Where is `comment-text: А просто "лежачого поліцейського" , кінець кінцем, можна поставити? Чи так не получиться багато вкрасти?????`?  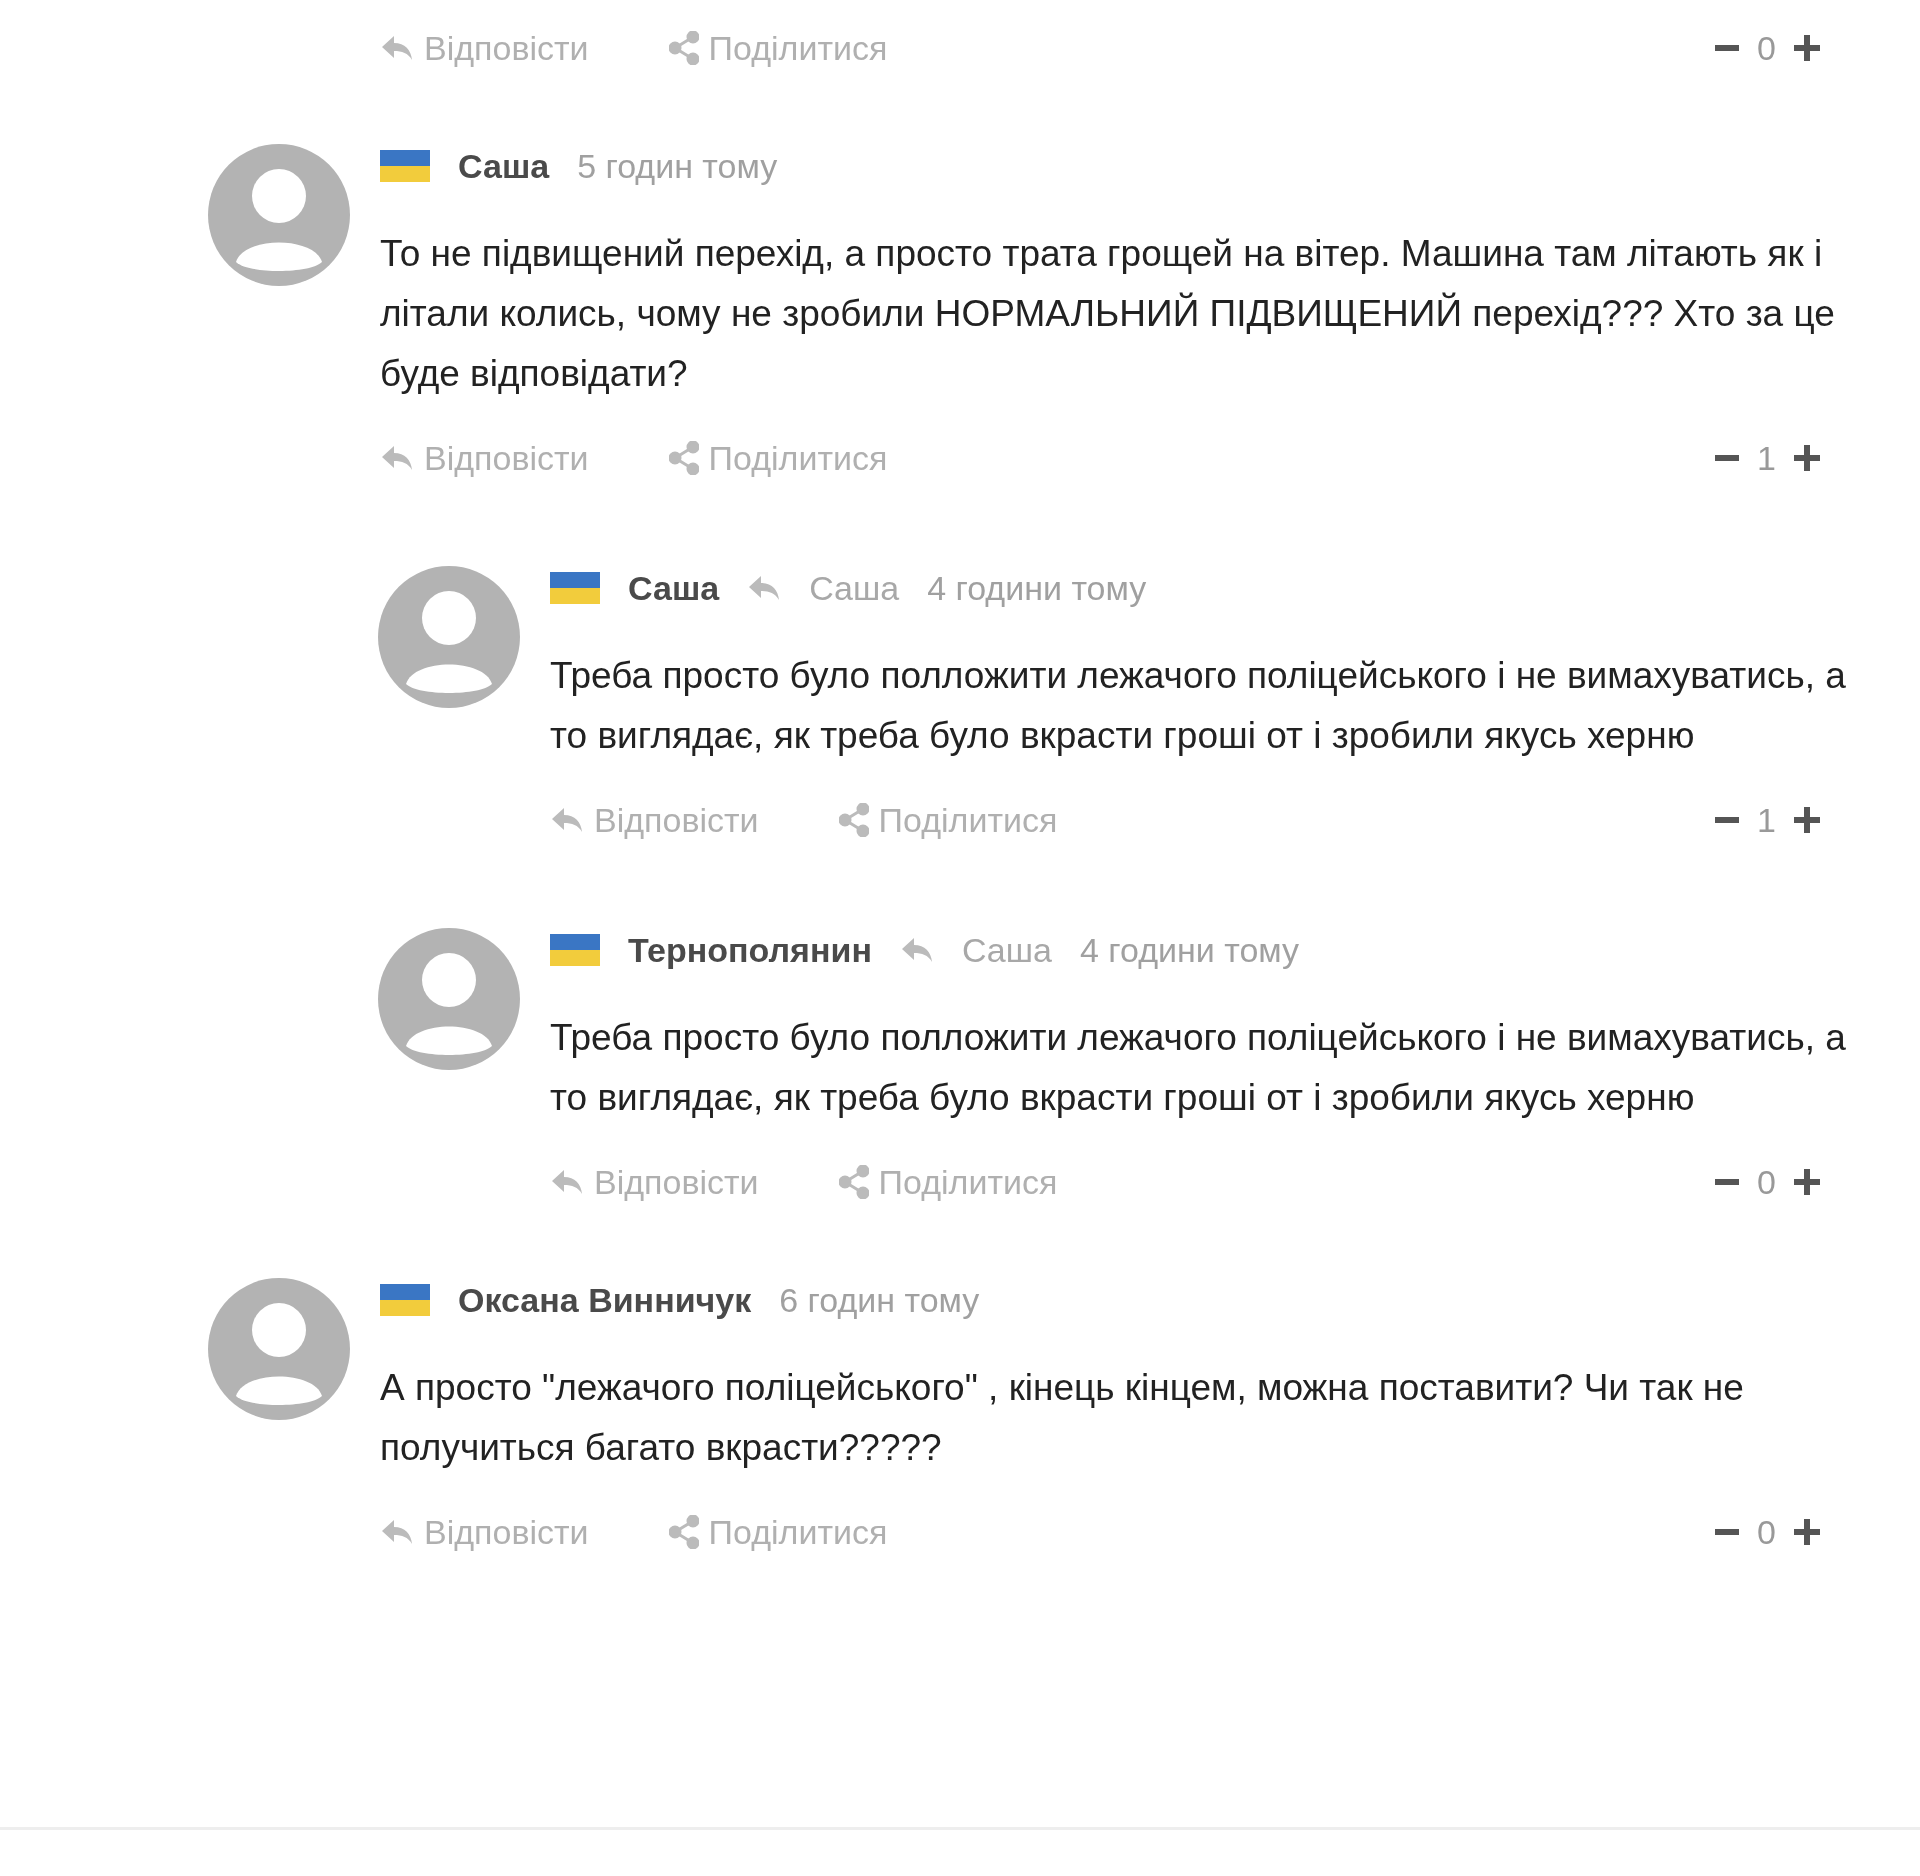
comment-text: А просто "лежачого поліцейського" , кінець кінцем, можна поставити? Чи так не получиться багато вкрасти????? is located at coordinates (1062, 1418).